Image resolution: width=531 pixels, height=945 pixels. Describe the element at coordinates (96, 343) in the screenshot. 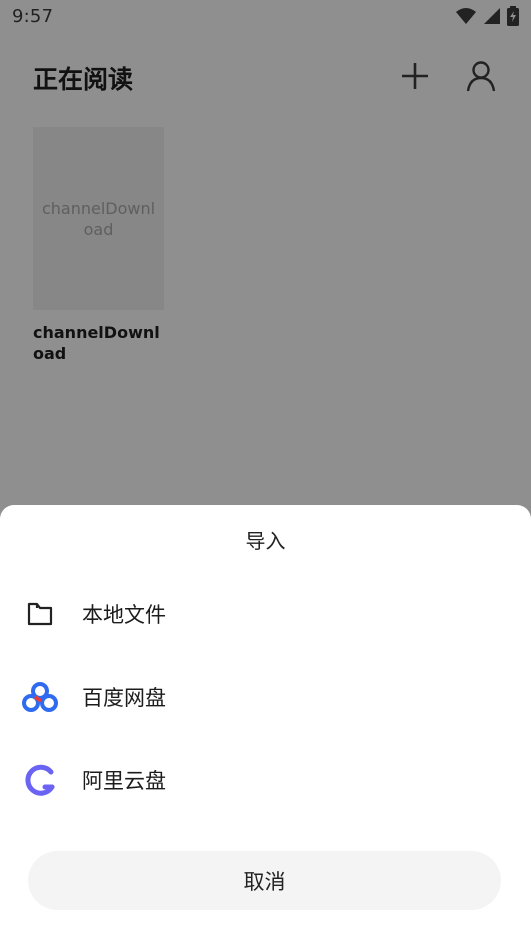

I see `book-title: channelDownload` at that location.